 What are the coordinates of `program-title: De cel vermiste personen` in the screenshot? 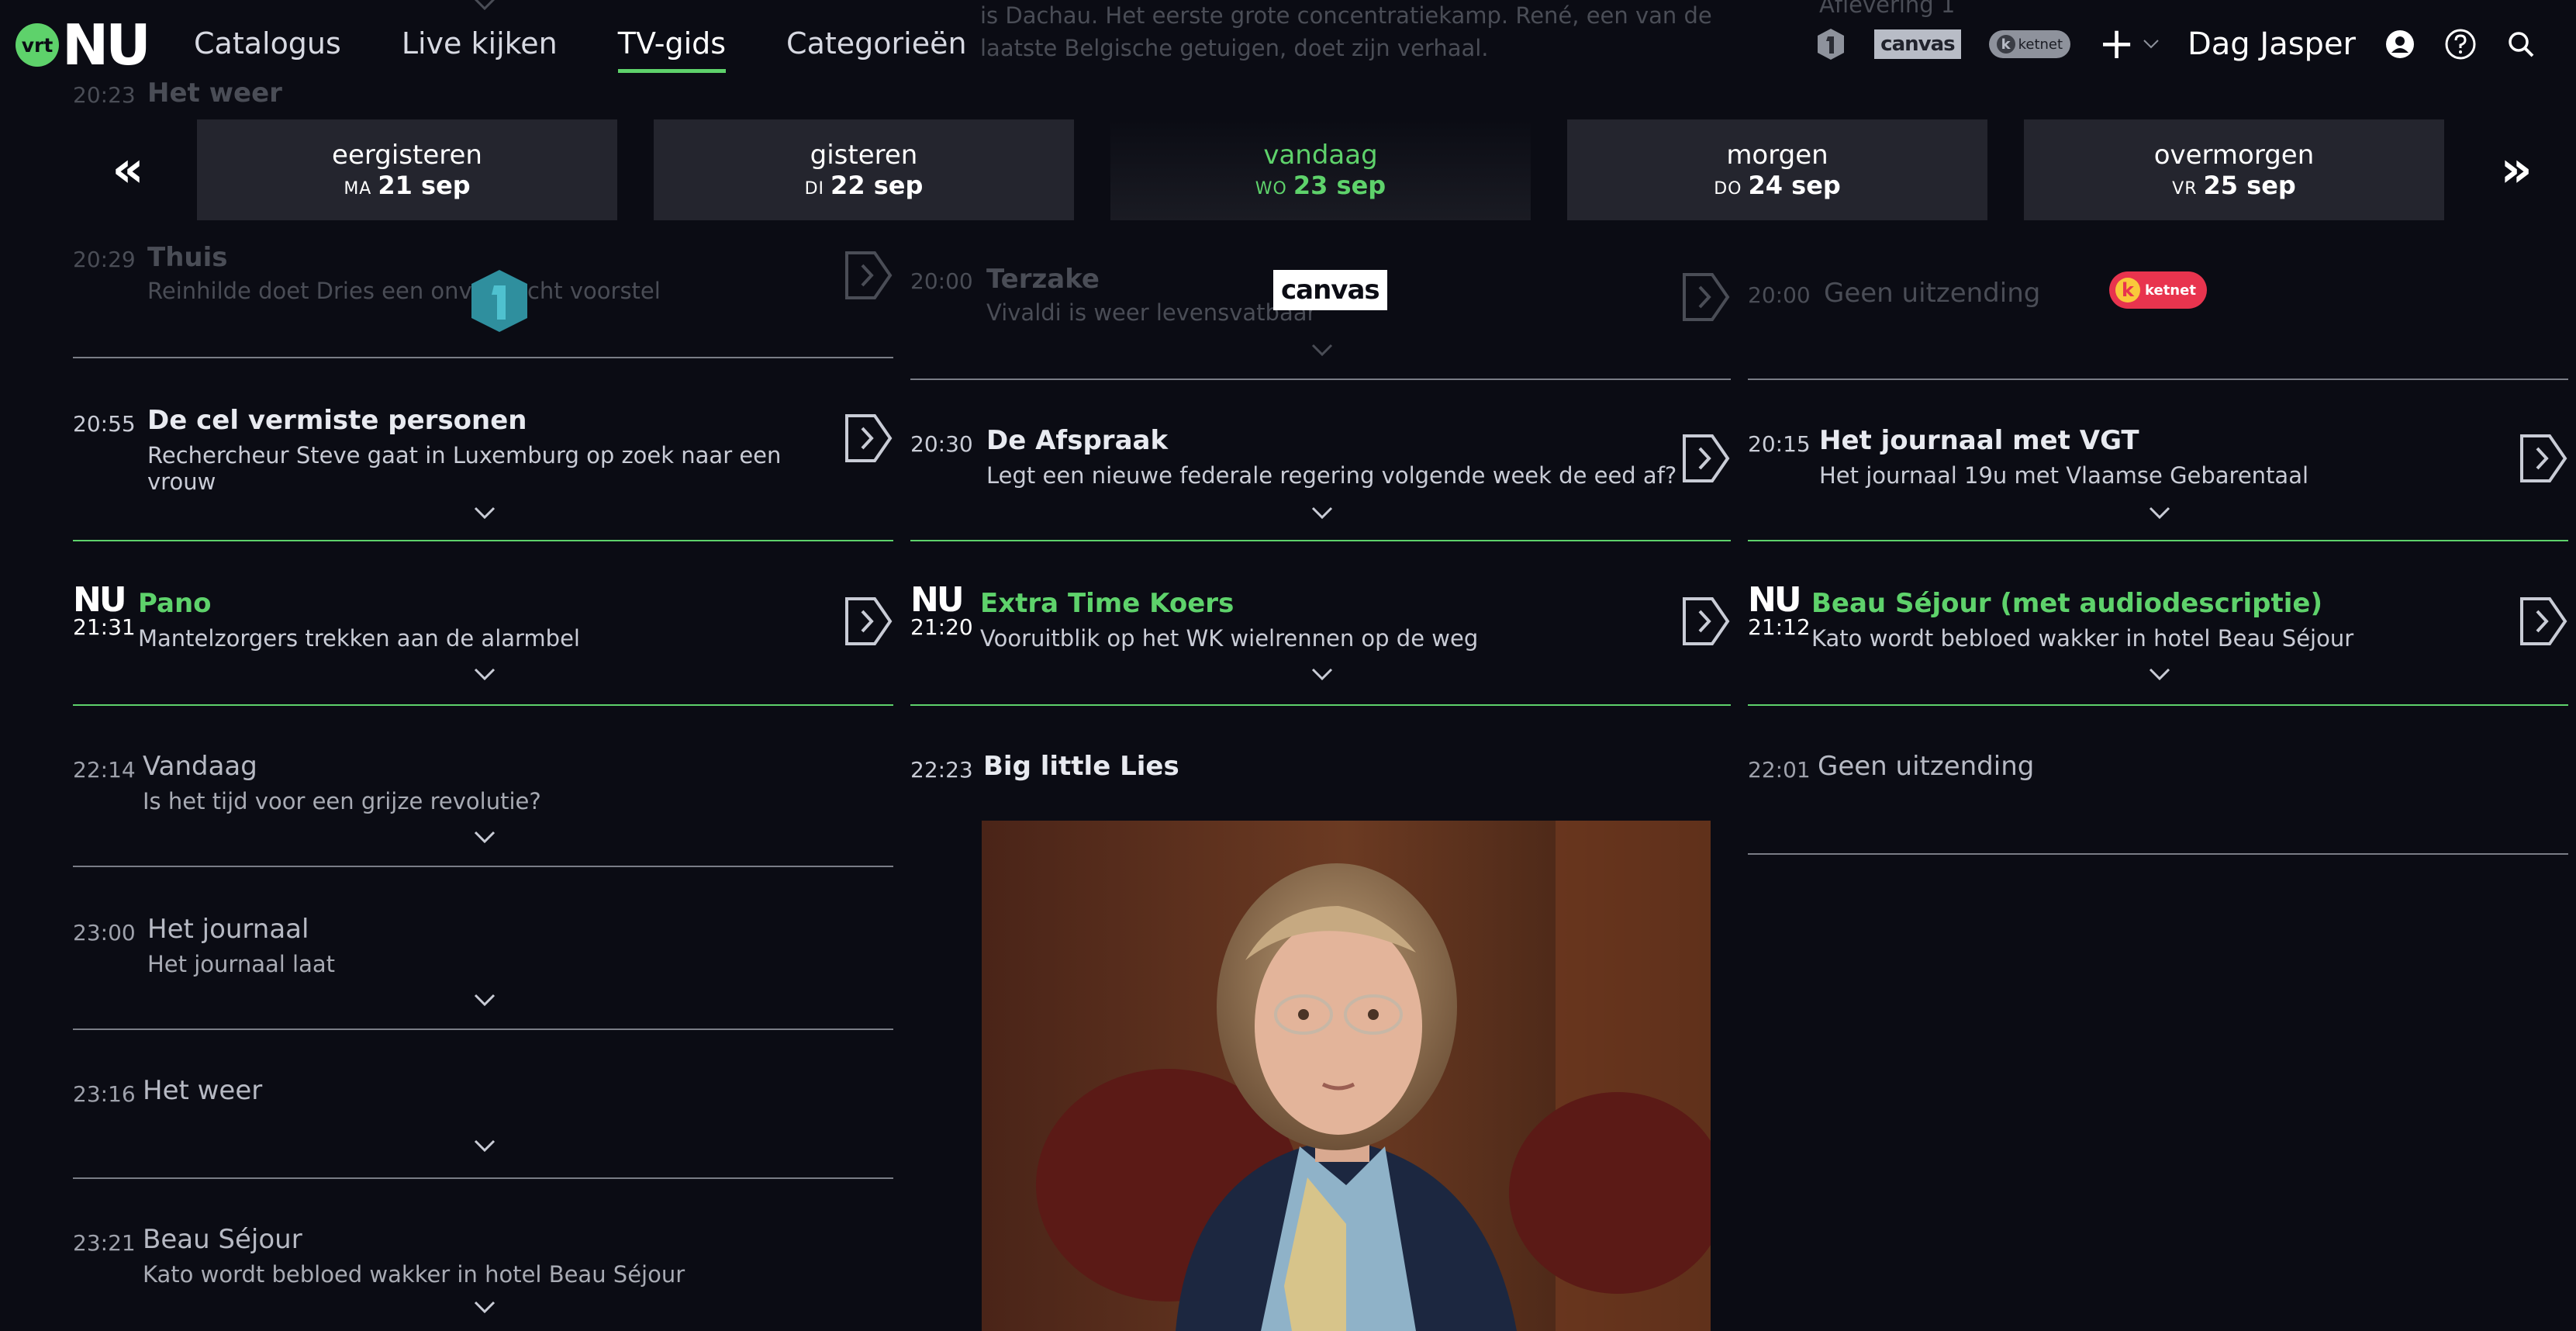 It's located at (337, 421).